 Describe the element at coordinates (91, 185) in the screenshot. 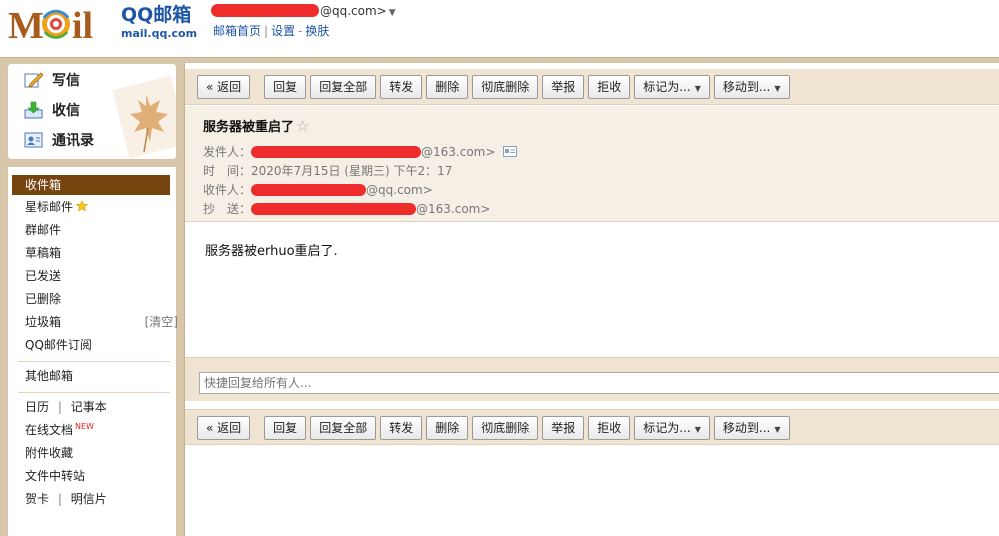

I see `folder-inbox: 收件箱` at that location.